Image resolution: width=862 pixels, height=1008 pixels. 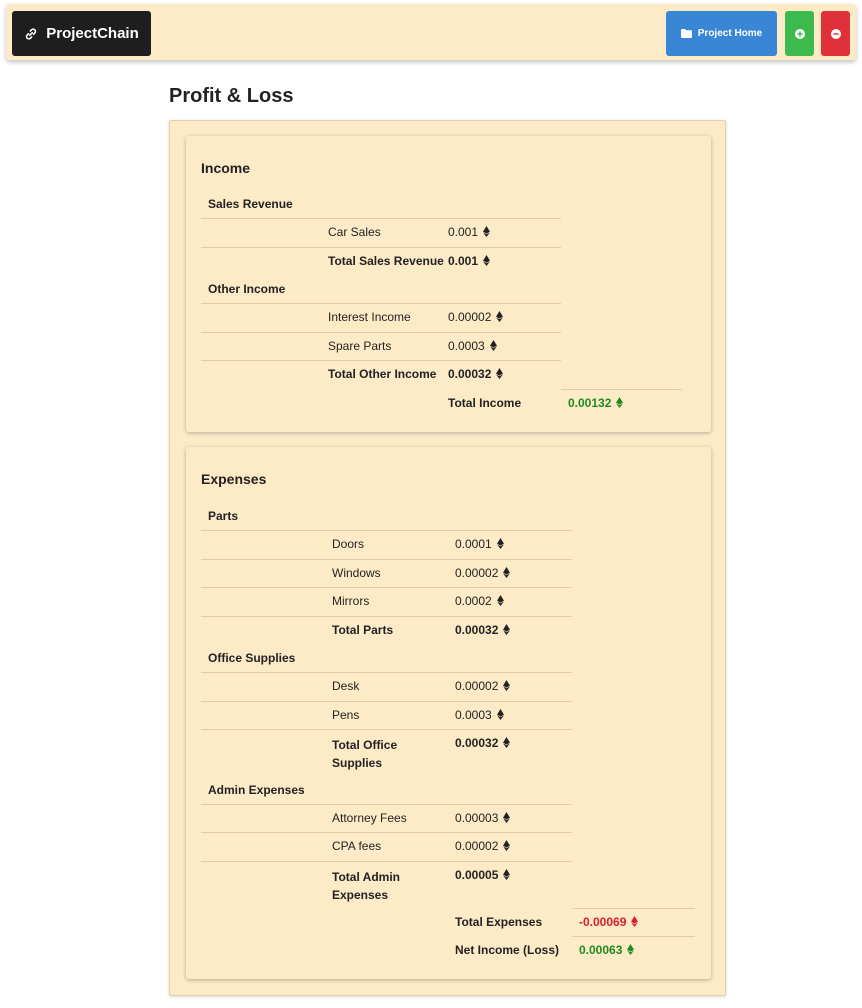 I want to click on income-line-item: Interest Income 0.00002, so click(x=381, y=317).